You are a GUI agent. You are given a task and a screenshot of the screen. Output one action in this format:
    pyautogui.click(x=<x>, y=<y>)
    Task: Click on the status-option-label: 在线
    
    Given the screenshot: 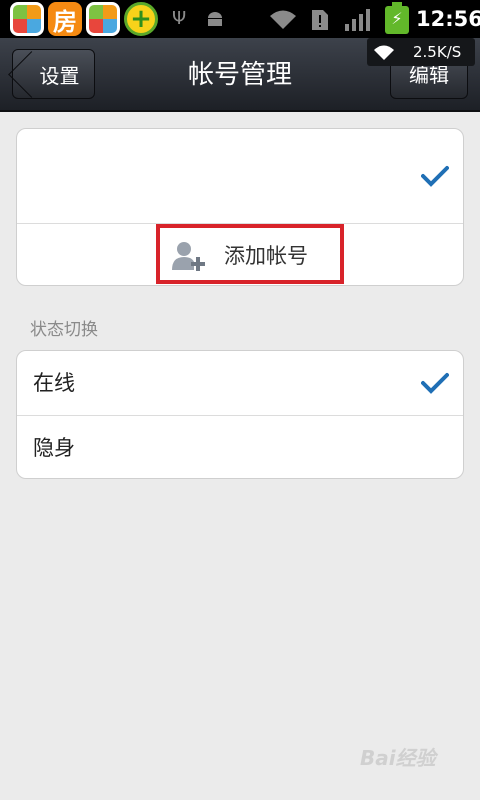 What is the action you would take?
    pyautogui.click(x=54, y=383)
    